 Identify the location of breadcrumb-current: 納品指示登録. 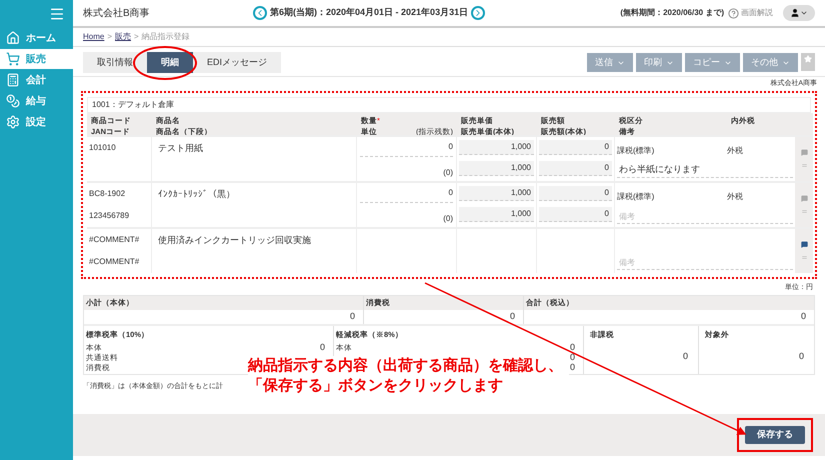
(166, 37).